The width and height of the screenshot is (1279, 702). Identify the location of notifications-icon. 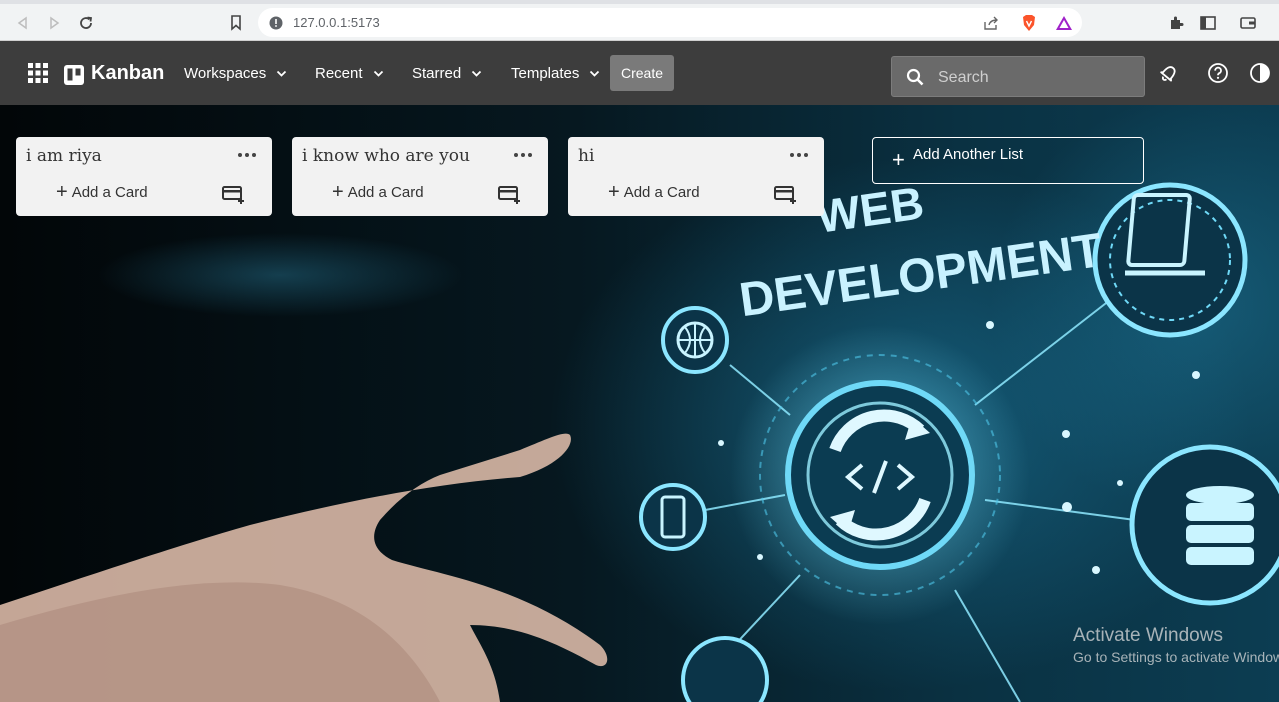
(1169, 73).